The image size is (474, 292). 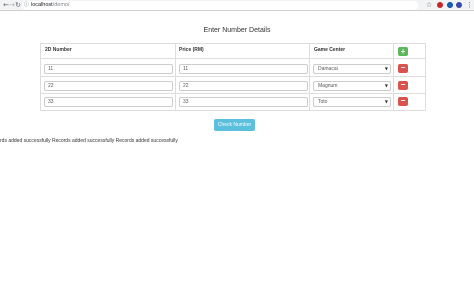 I want to click on number-input: 11, so click(x=108, y=69).